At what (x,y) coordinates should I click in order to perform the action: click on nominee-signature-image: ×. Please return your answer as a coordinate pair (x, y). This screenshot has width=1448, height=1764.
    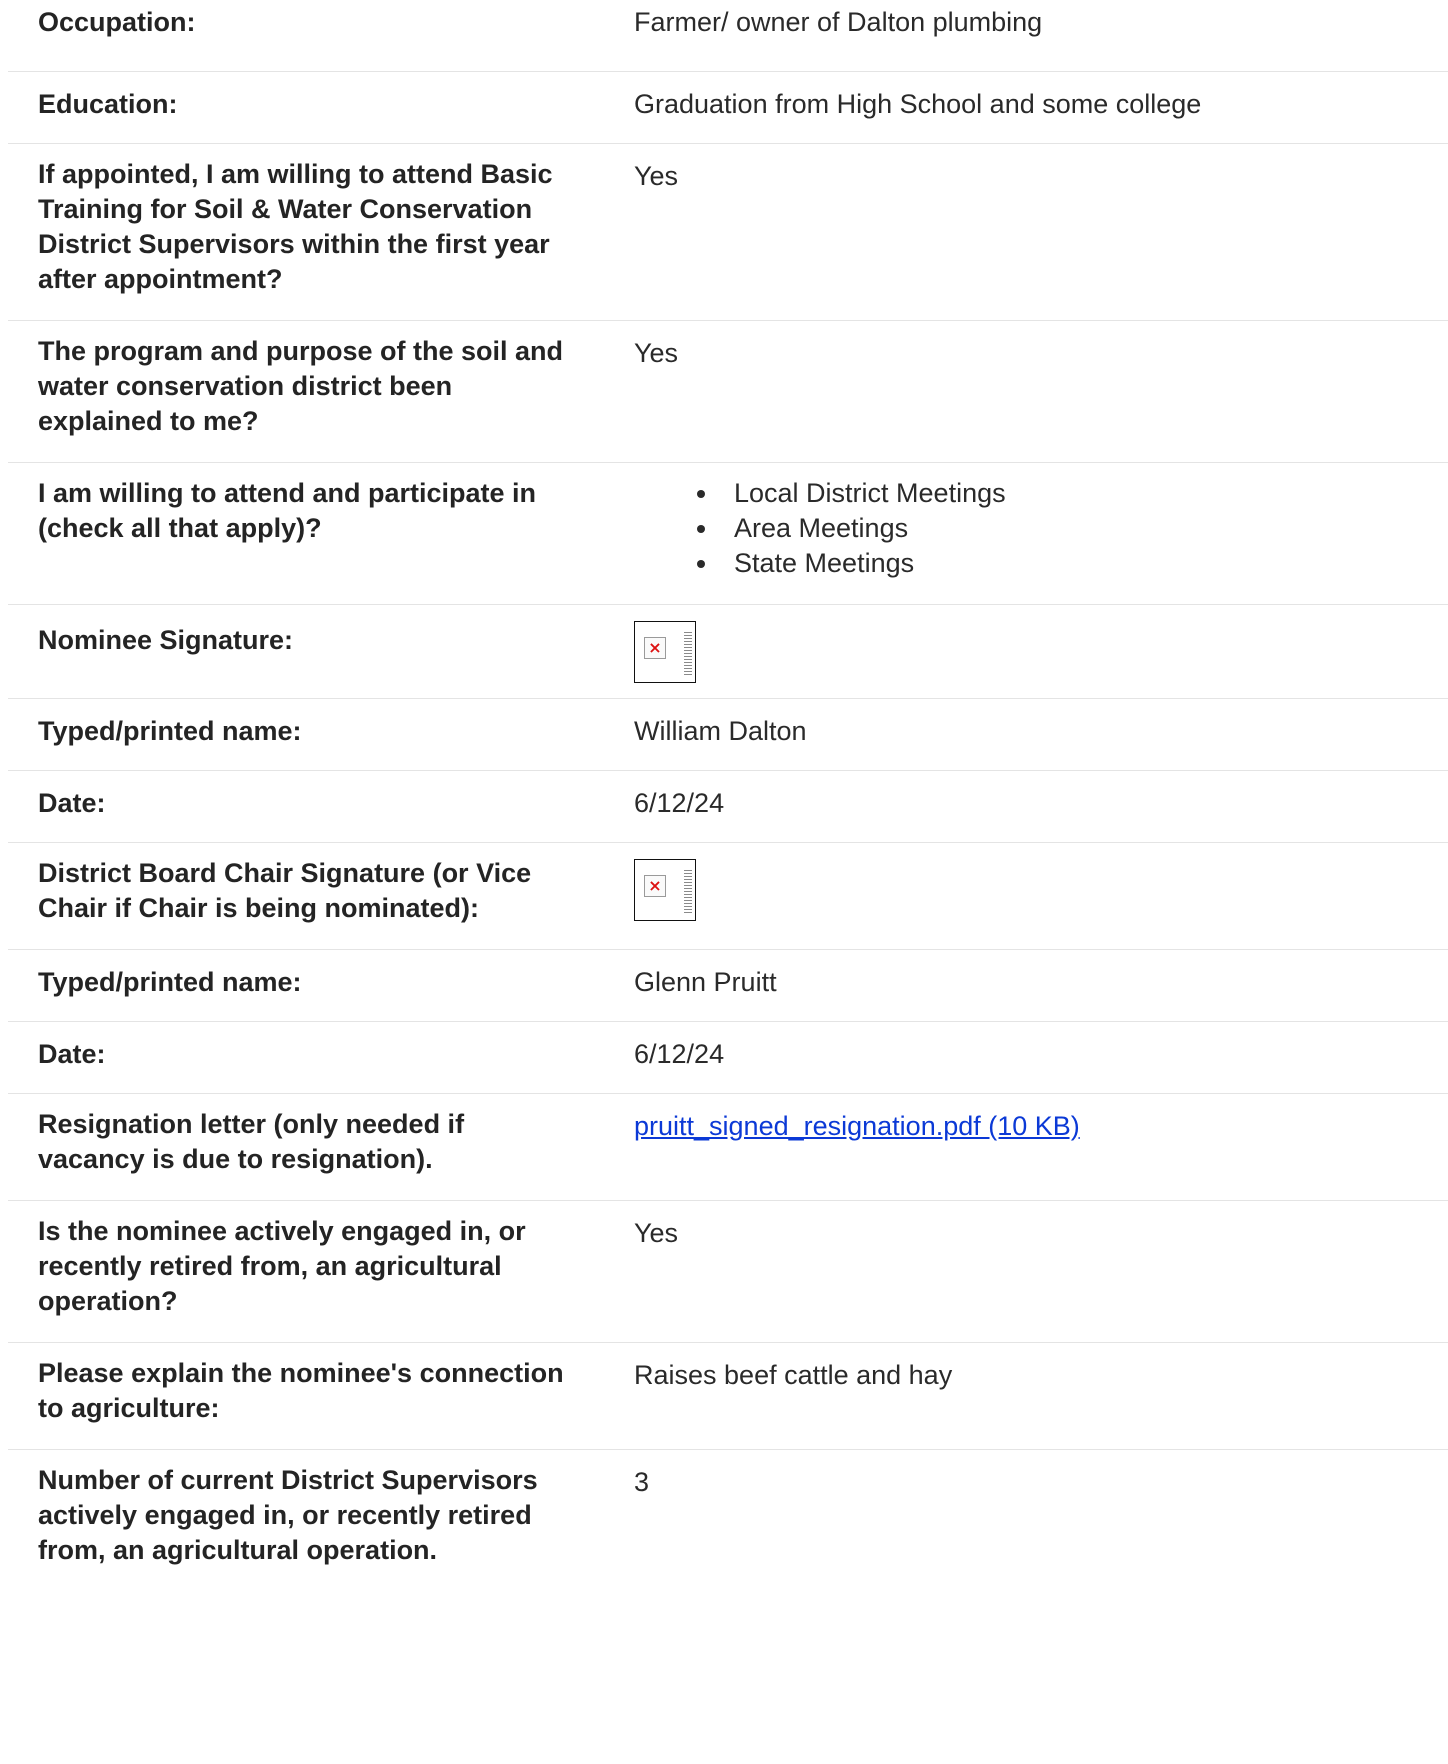
    Looking at the image, I should click on (665, 652).